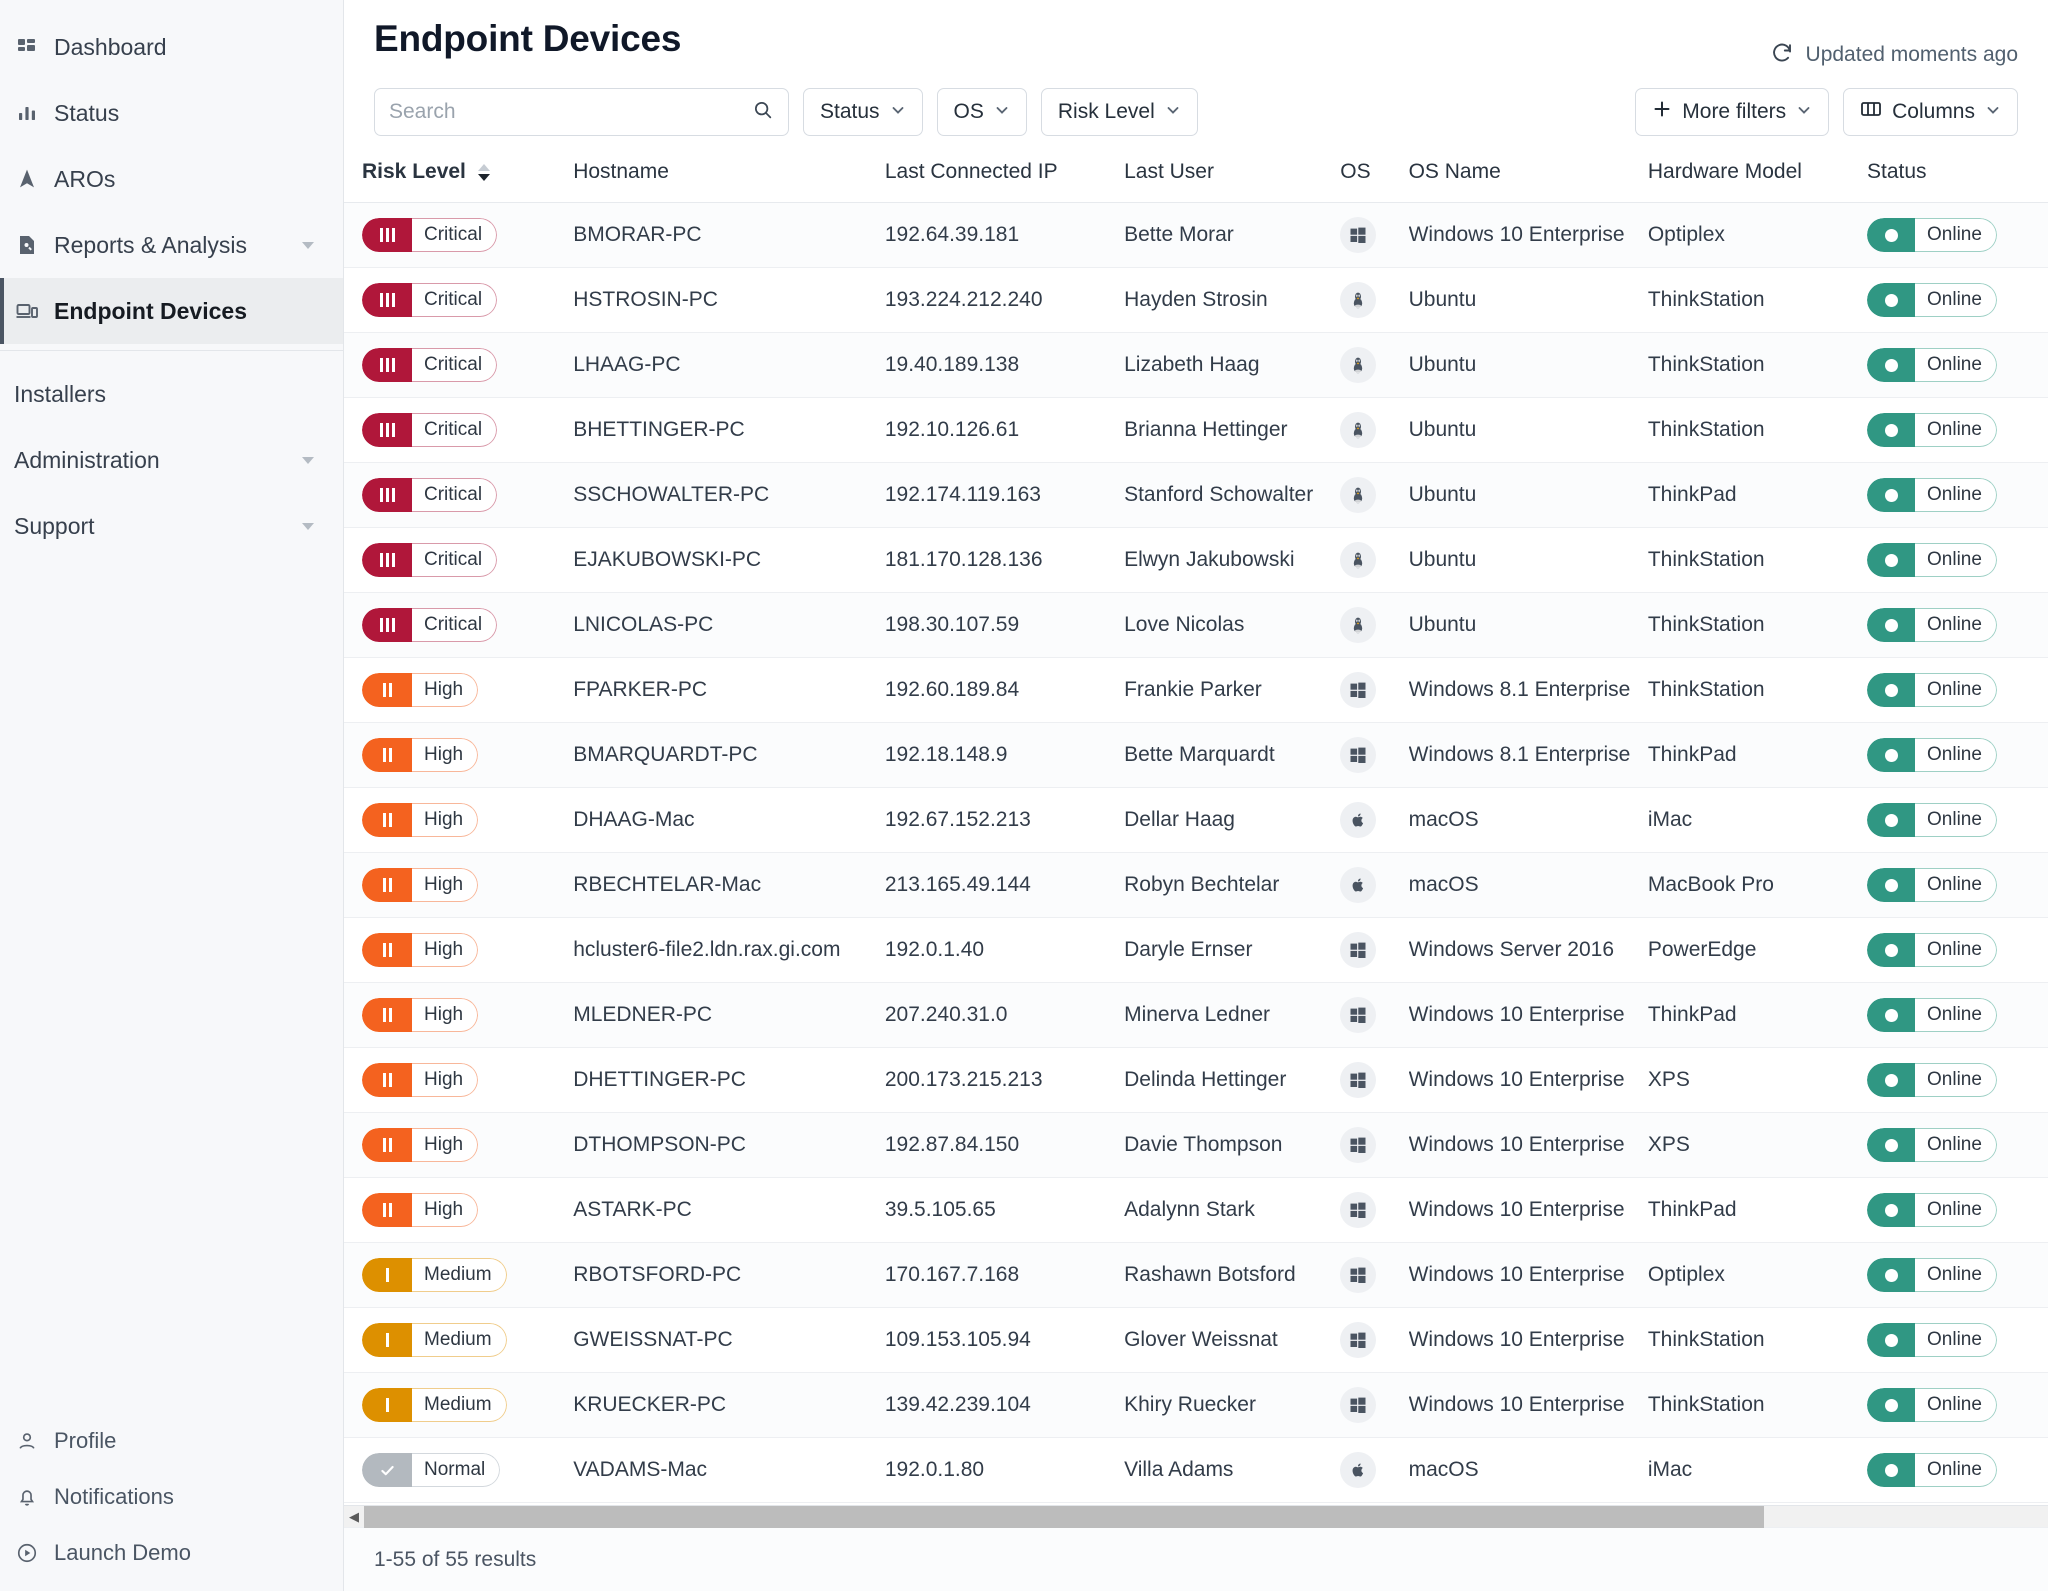  What do you see at coordinates (459, 1340) in the screenshot?
I see `cell-risk-level: Medium` at bounding box center [459, 1340].